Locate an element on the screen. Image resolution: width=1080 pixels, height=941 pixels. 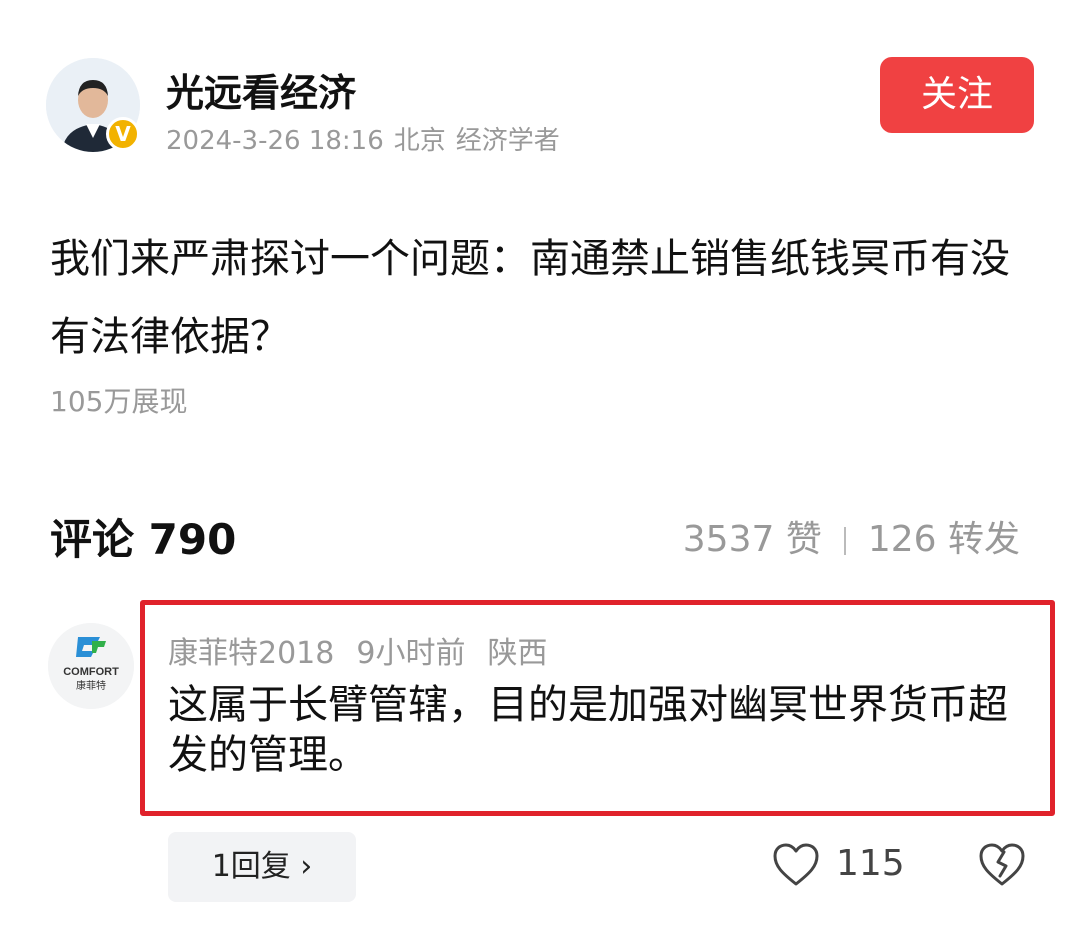
post-date: 2024-3-26 18:16 is located at coordinates (275, 141).